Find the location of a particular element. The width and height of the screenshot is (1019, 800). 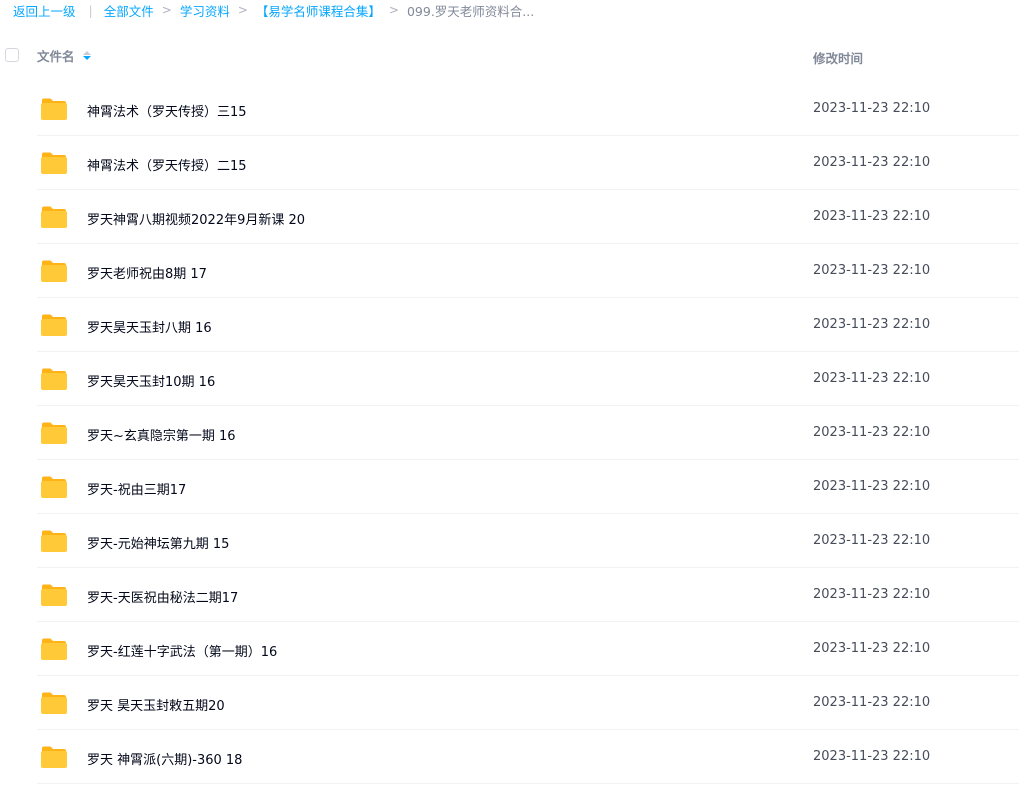

file-row: 罗天昊天玉封八期 16 2023-11-23 22:10 is located at coordinates (509, 325).